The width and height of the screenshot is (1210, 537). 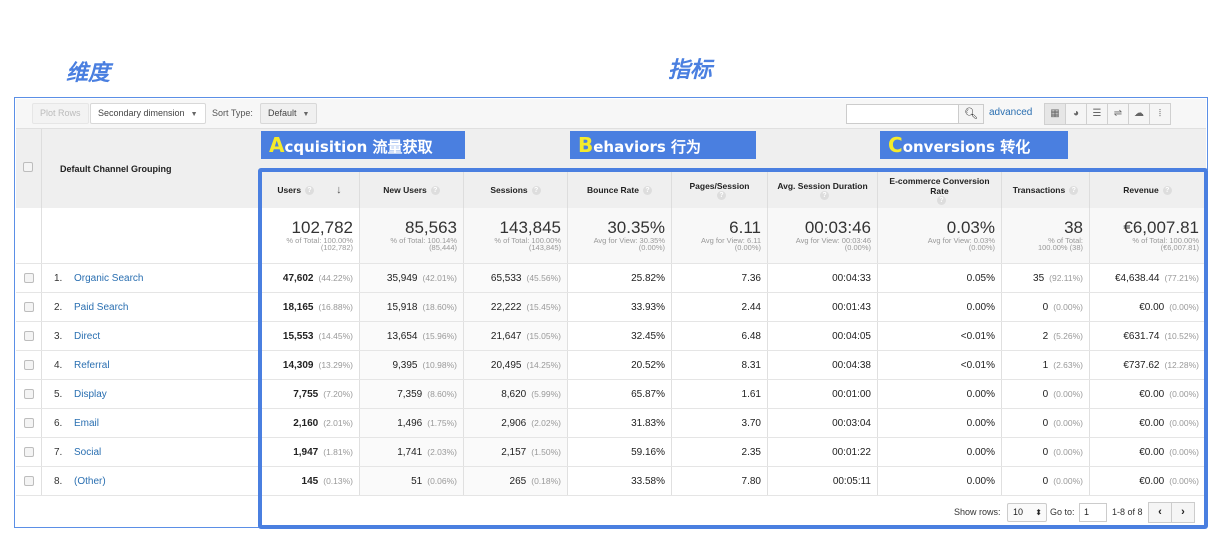 What do you see at coordinates (1010, 112) in the screenshot?
I see `advanced-filter-link: advanced` at bounding box center [1010, 112].